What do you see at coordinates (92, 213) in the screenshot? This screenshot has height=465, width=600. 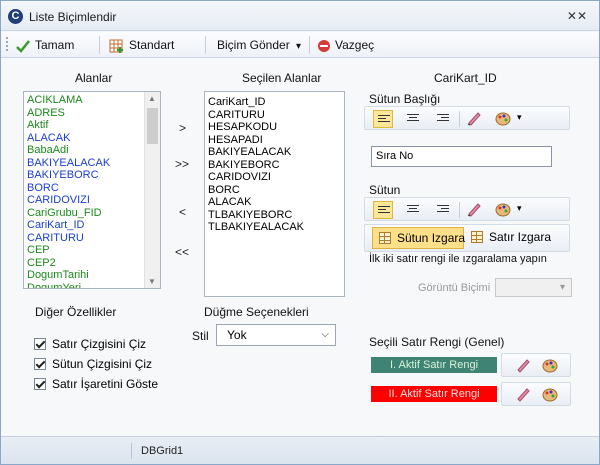 I see `field-list-item: CariGrubu_FID` at bounding box center [92, 213].